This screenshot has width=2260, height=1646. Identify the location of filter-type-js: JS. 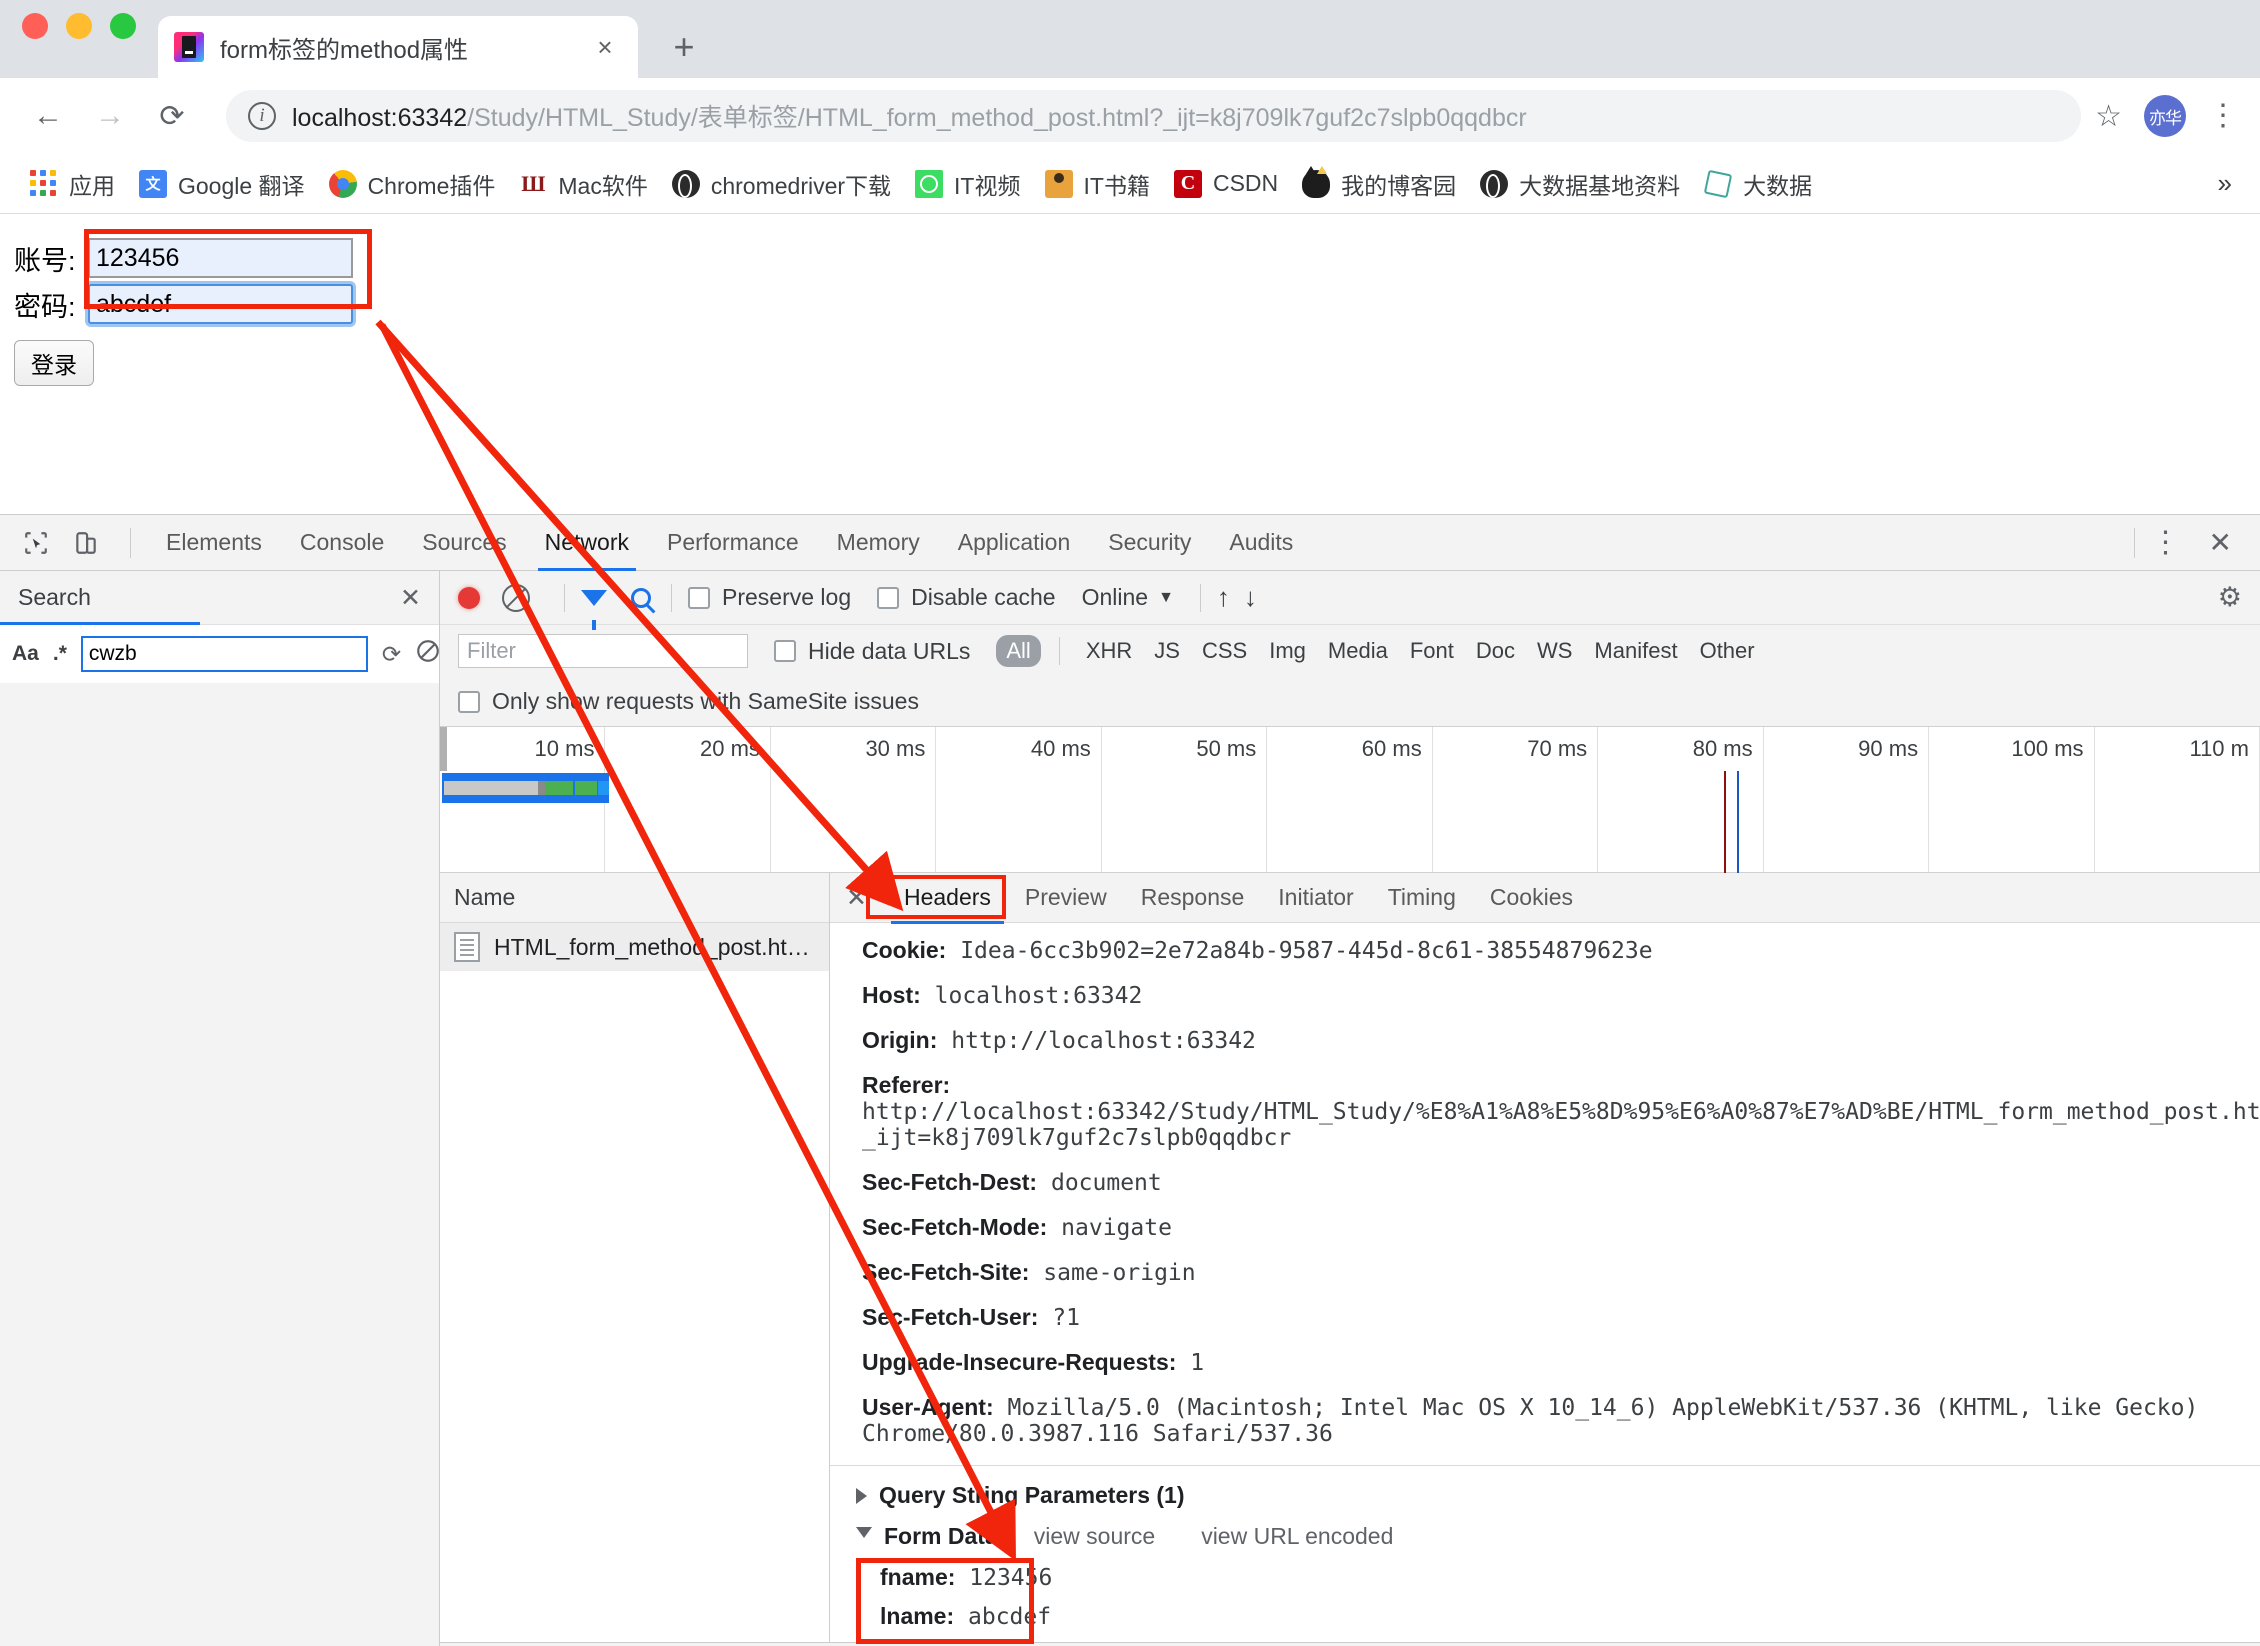
(1167, 651).